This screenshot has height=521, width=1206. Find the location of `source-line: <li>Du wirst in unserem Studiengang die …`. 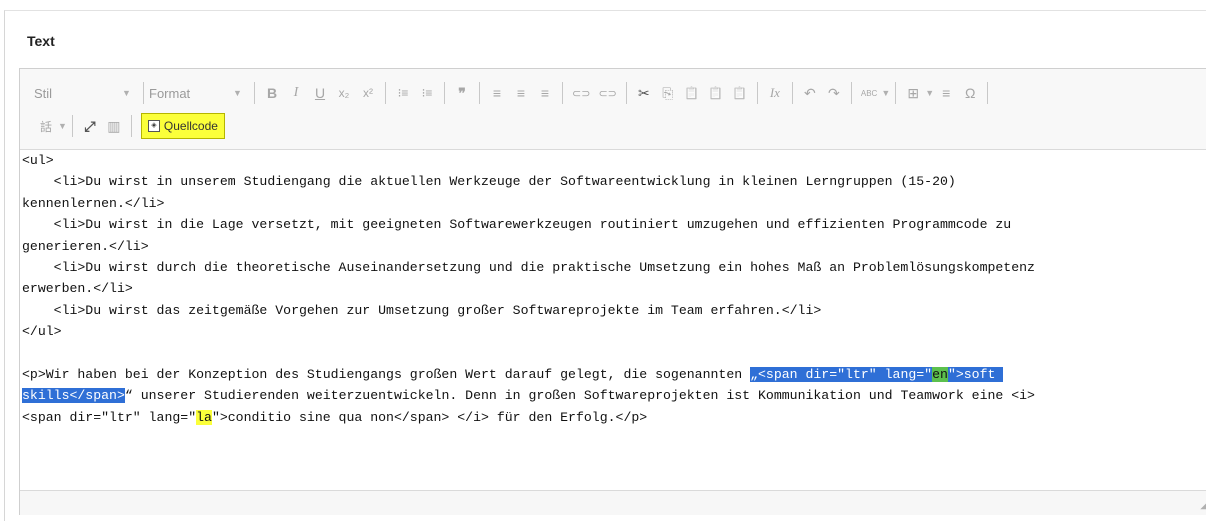

source-line: <li>Du wirst in unserem Studiengang die … is located at coordinates (489, 182).